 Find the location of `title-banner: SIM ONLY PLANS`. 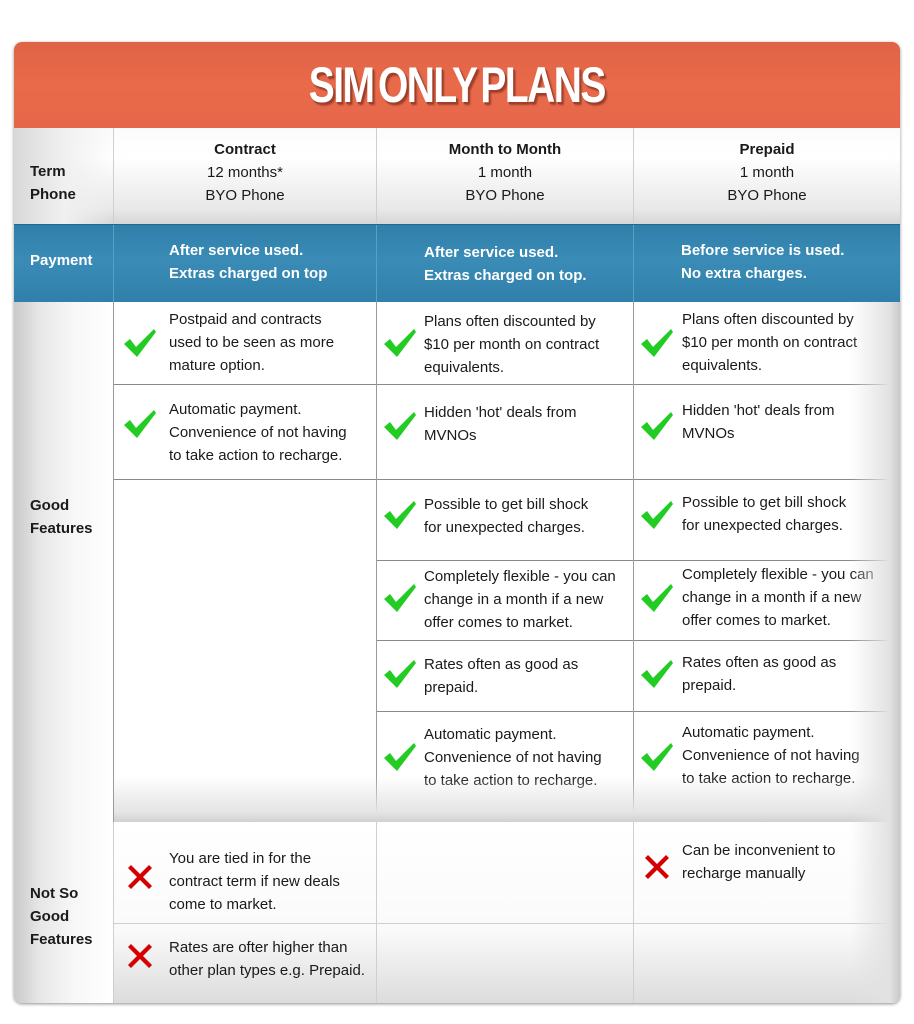

title-banner: SIM ONLY PLANS is located at coordinates (457, 85).